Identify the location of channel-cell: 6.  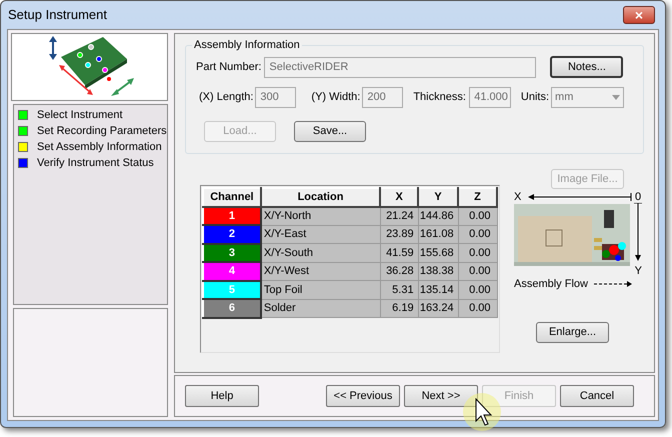
(232, 308).